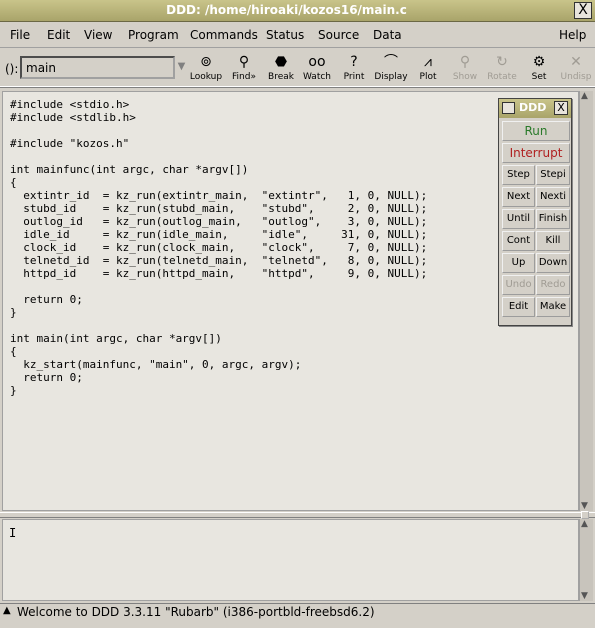 This screenshot has height=628, width=595. What do you see at coordinates (58, 35) in the screenshot?
I see `menu-edit: Edit` at bounding box center [58, 35].